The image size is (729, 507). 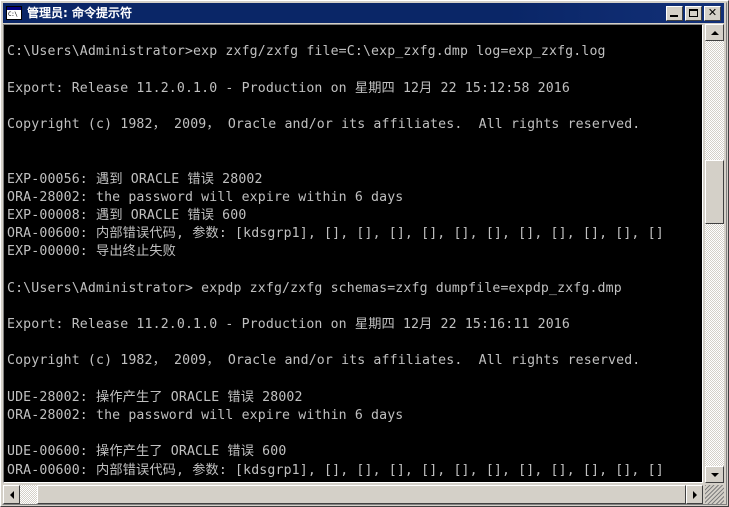 I want to click on console-line: UDE-00600: 操作产生了 ORACLE 错误 600, so click(x=147, y=452).